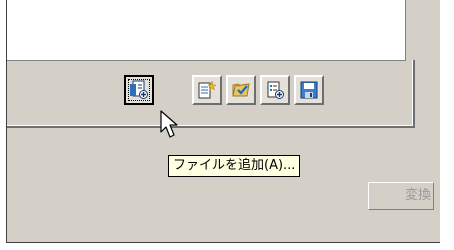  Describe the element at coordinates (170, 127) in the screenshot. I see `mouse-cursor-icon` at that location.